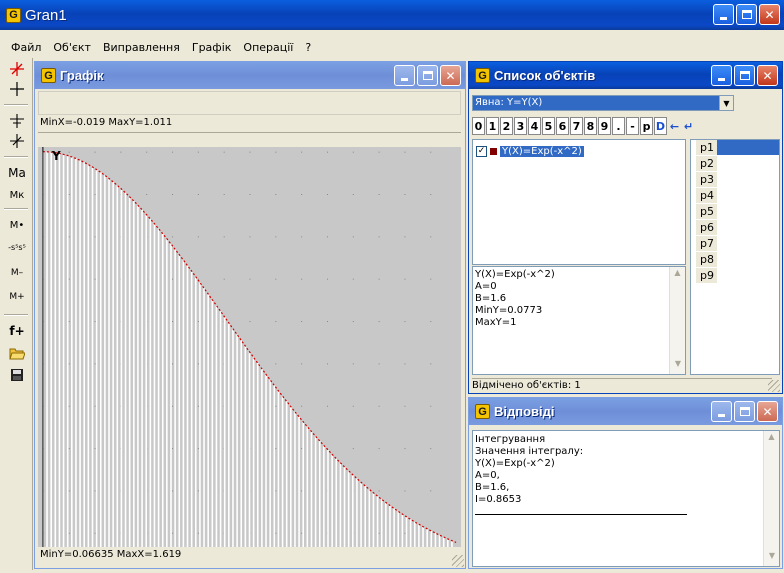 This screenshot has width=784, height=573. What do you see at coordinates (706, 211) in the screenshot?
I see `param-button-p5: p5` at bounding box center [706, 211].